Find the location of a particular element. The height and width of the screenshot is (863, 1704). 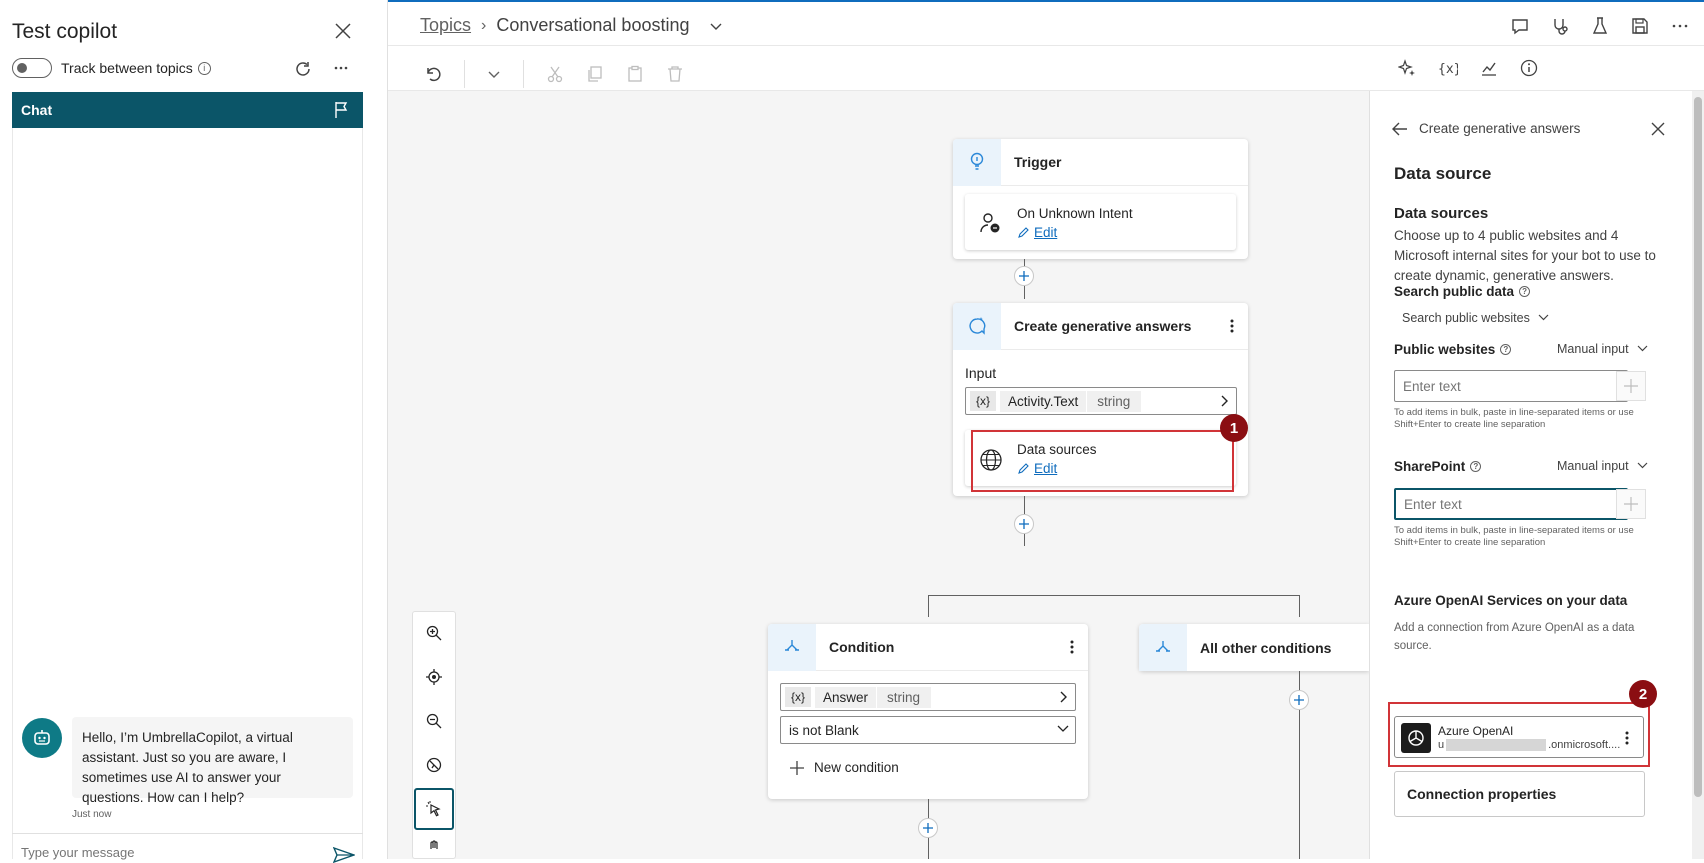

connector-line is located at coordinates (1299, 606).